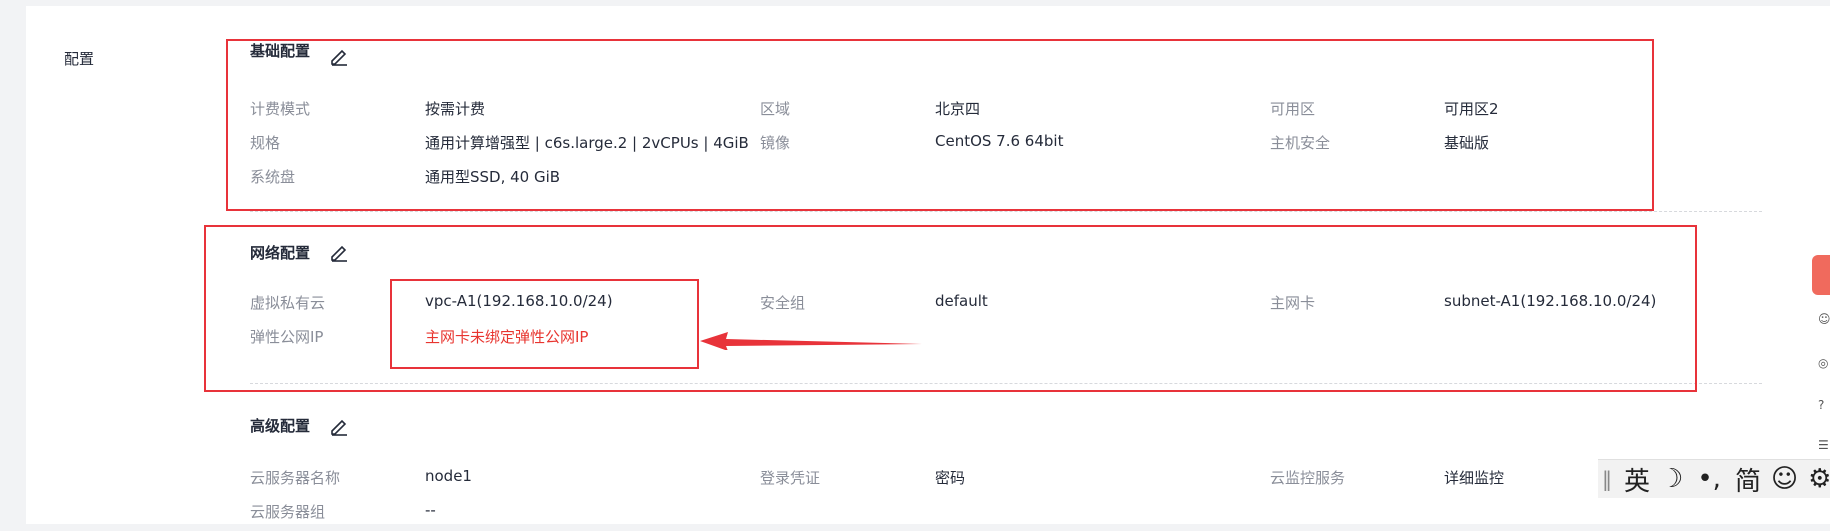  Describe the element at coordinates (280, 426) in the screenshot. I see `advanced-config-title: 高级配置` at that location.